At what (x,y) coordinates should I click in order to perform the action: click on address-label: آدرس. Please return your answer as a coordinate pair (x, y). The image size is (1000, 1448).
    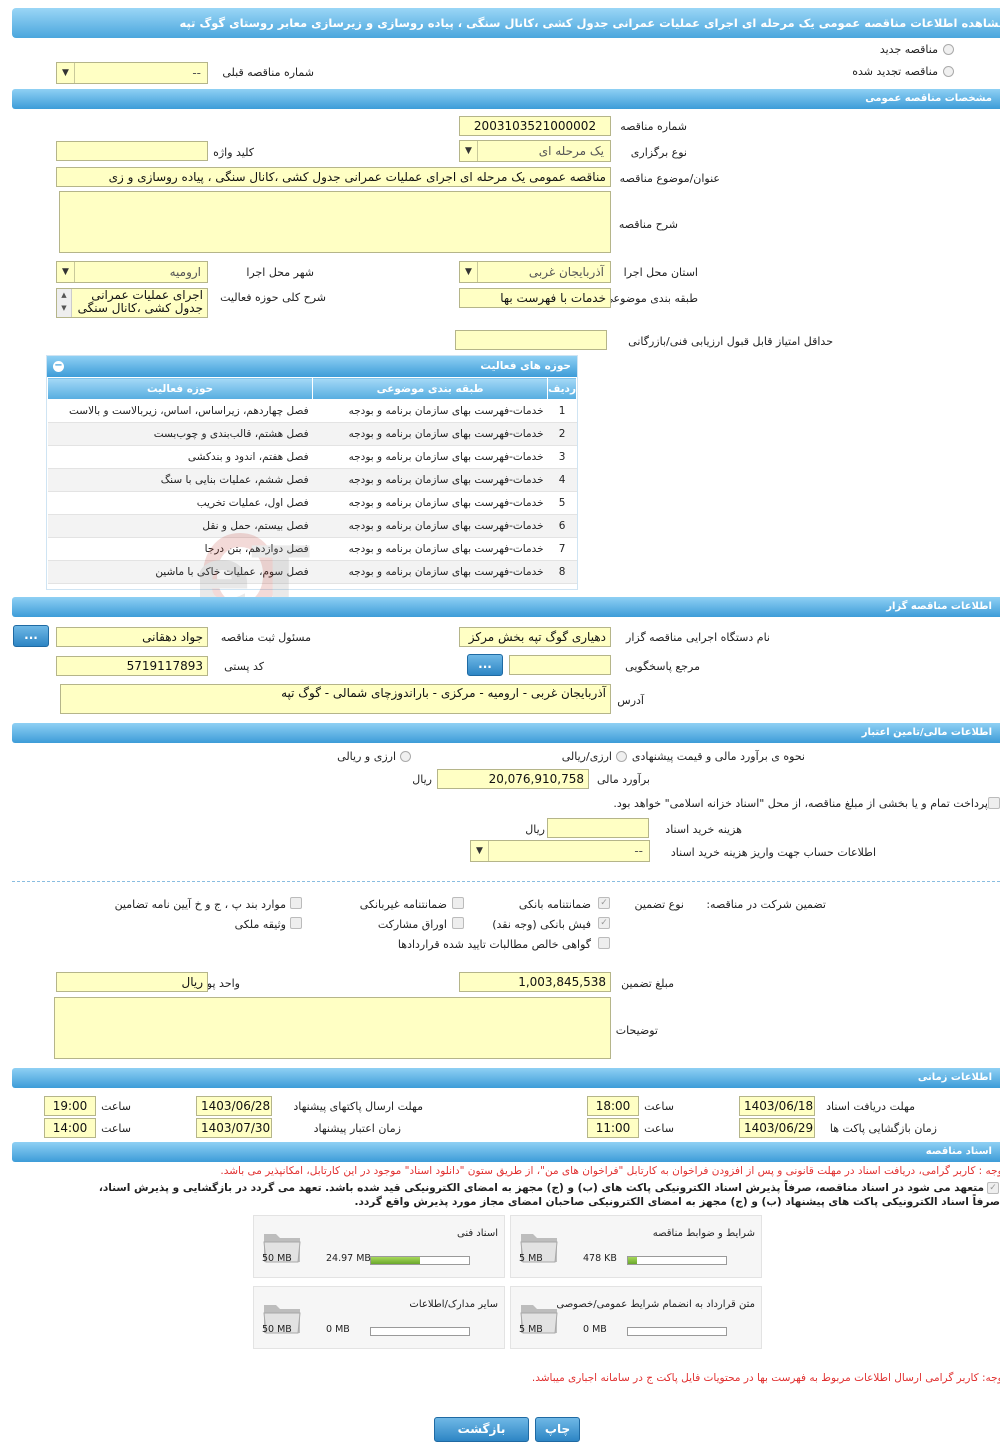
    Looking at the image, I should click on (630, 700).